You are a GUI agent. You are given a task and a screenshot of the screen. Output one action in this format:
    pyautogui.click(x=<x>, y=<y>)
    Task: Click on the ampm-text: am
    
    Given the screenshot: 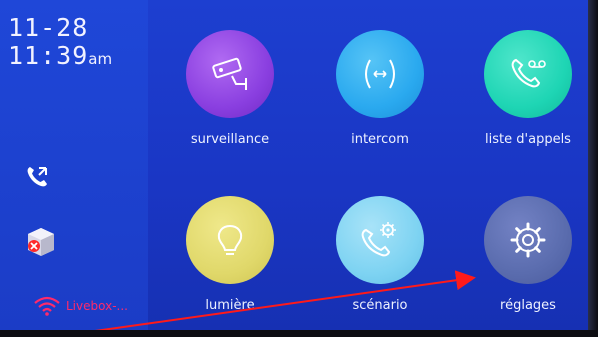 What is the action you would take?
    pyautogui.click(x=100, y=59)
    